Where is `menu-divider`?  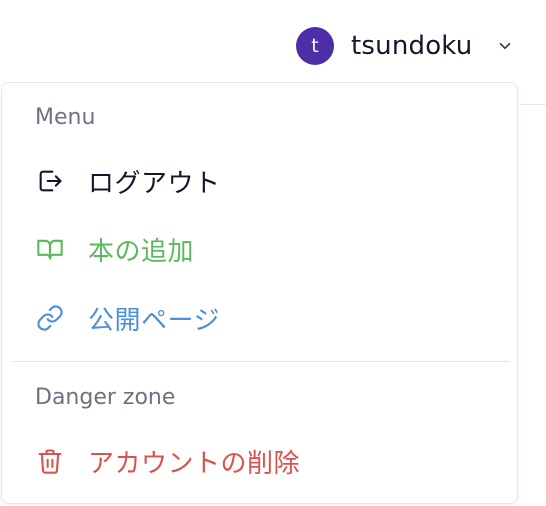 menu-divider is located at coordinates (260, 361).